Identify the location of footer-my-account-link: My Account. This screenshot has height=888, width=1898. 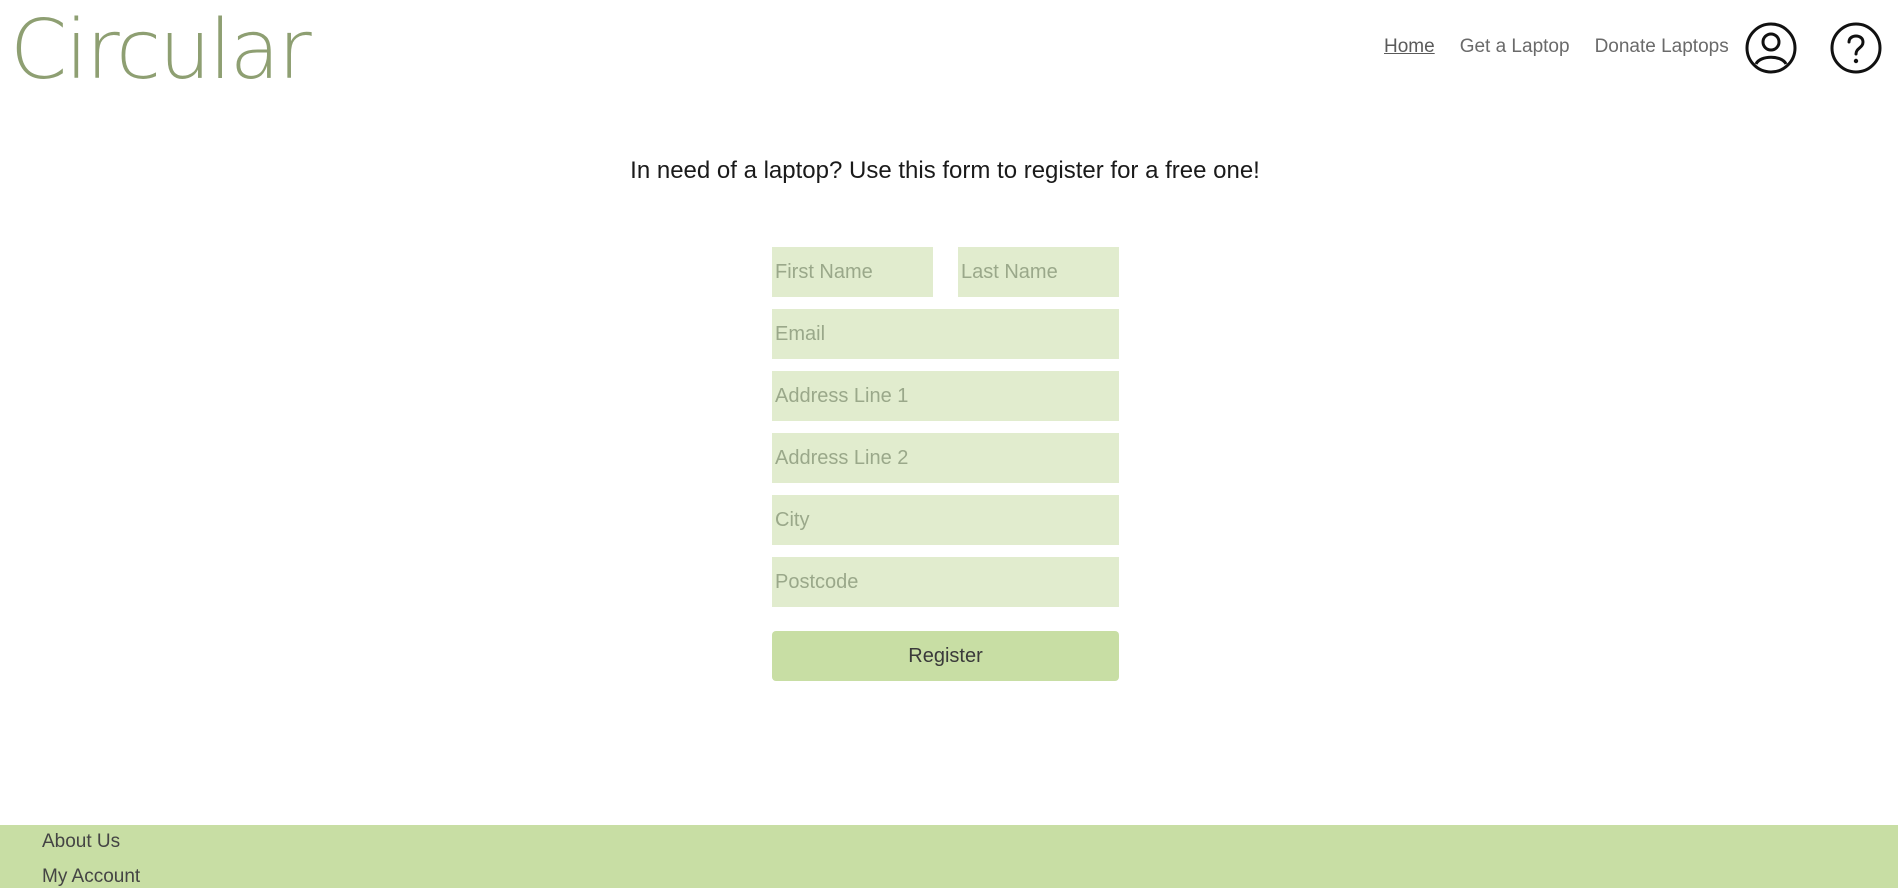
(91, 877).